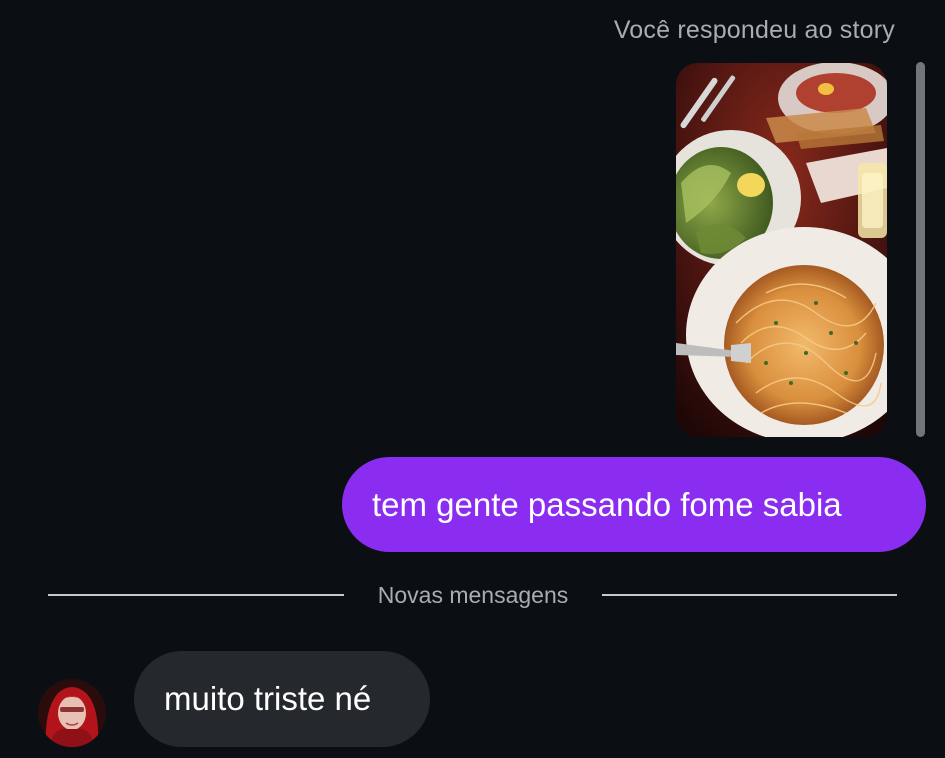 This screenshot has height=758, width=945. I want to click on avatar-icon, so click(72, 713).